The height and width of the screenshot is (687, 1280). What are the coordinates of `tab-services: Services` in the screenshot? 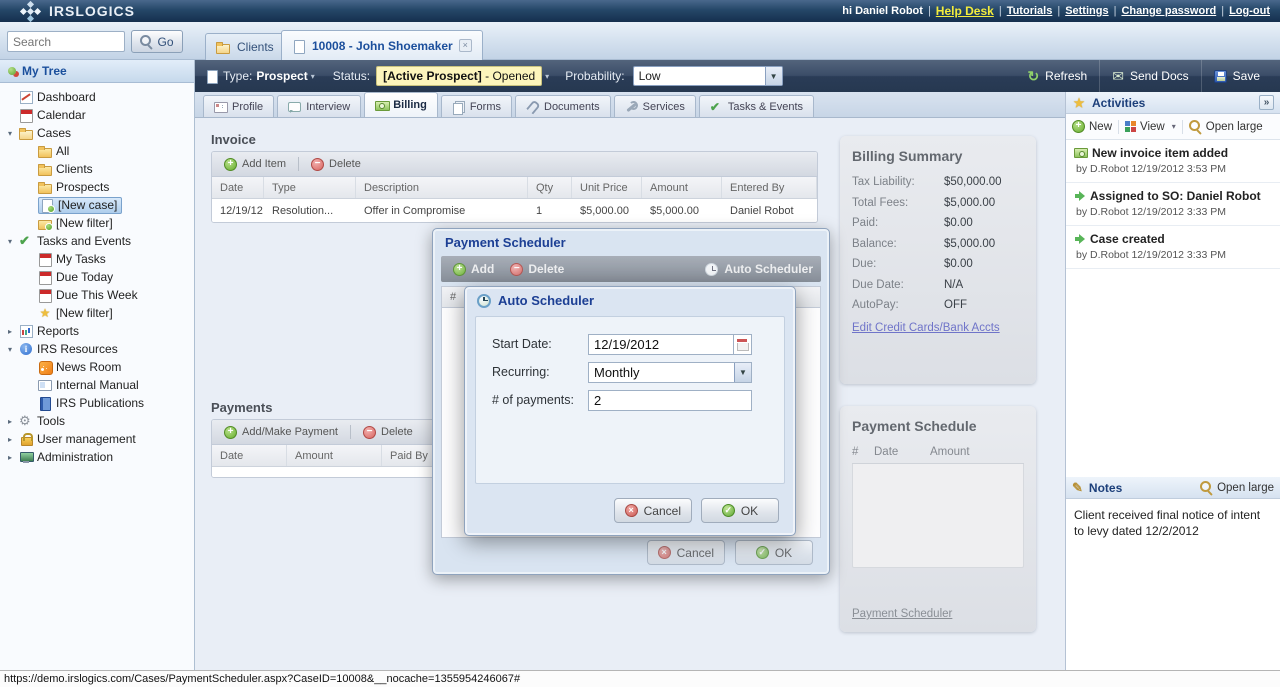 It's located at (654, 106).